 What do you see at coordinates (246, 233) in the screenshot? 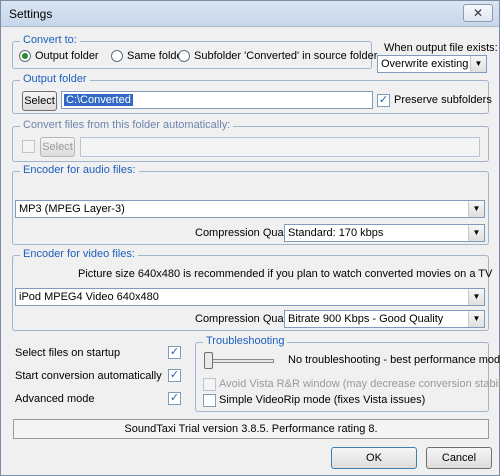
I see `audio-quality-label: Compression Quality` at bounding box center [246, 233].